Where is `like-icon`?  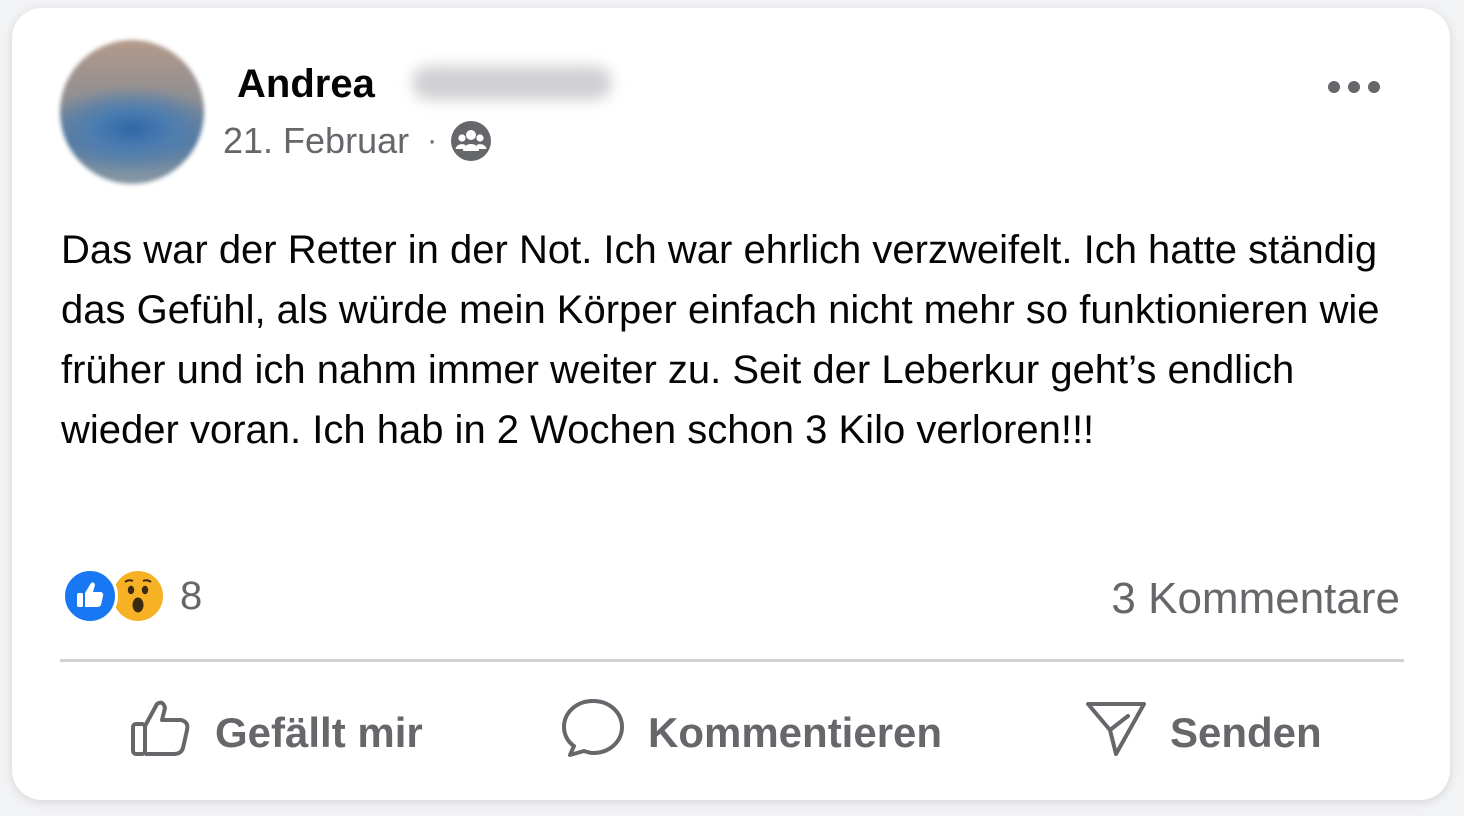 like-icon is located at coordinates (90, 596).